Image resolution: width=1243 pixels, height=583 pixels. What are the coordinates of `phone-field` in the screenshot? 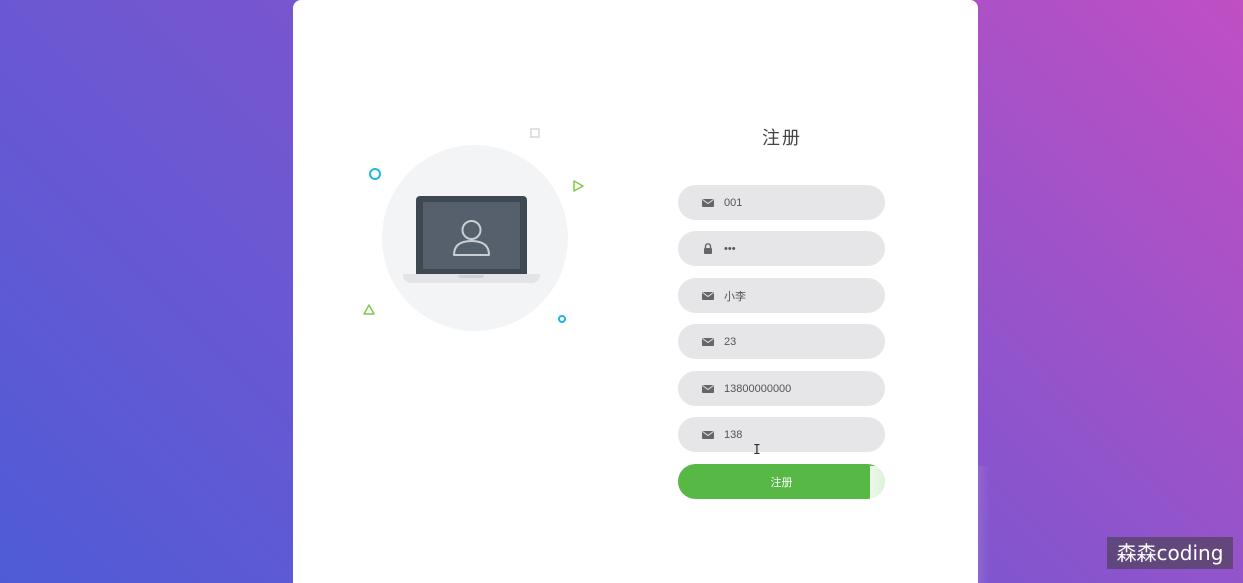 It's located at (781, 388).